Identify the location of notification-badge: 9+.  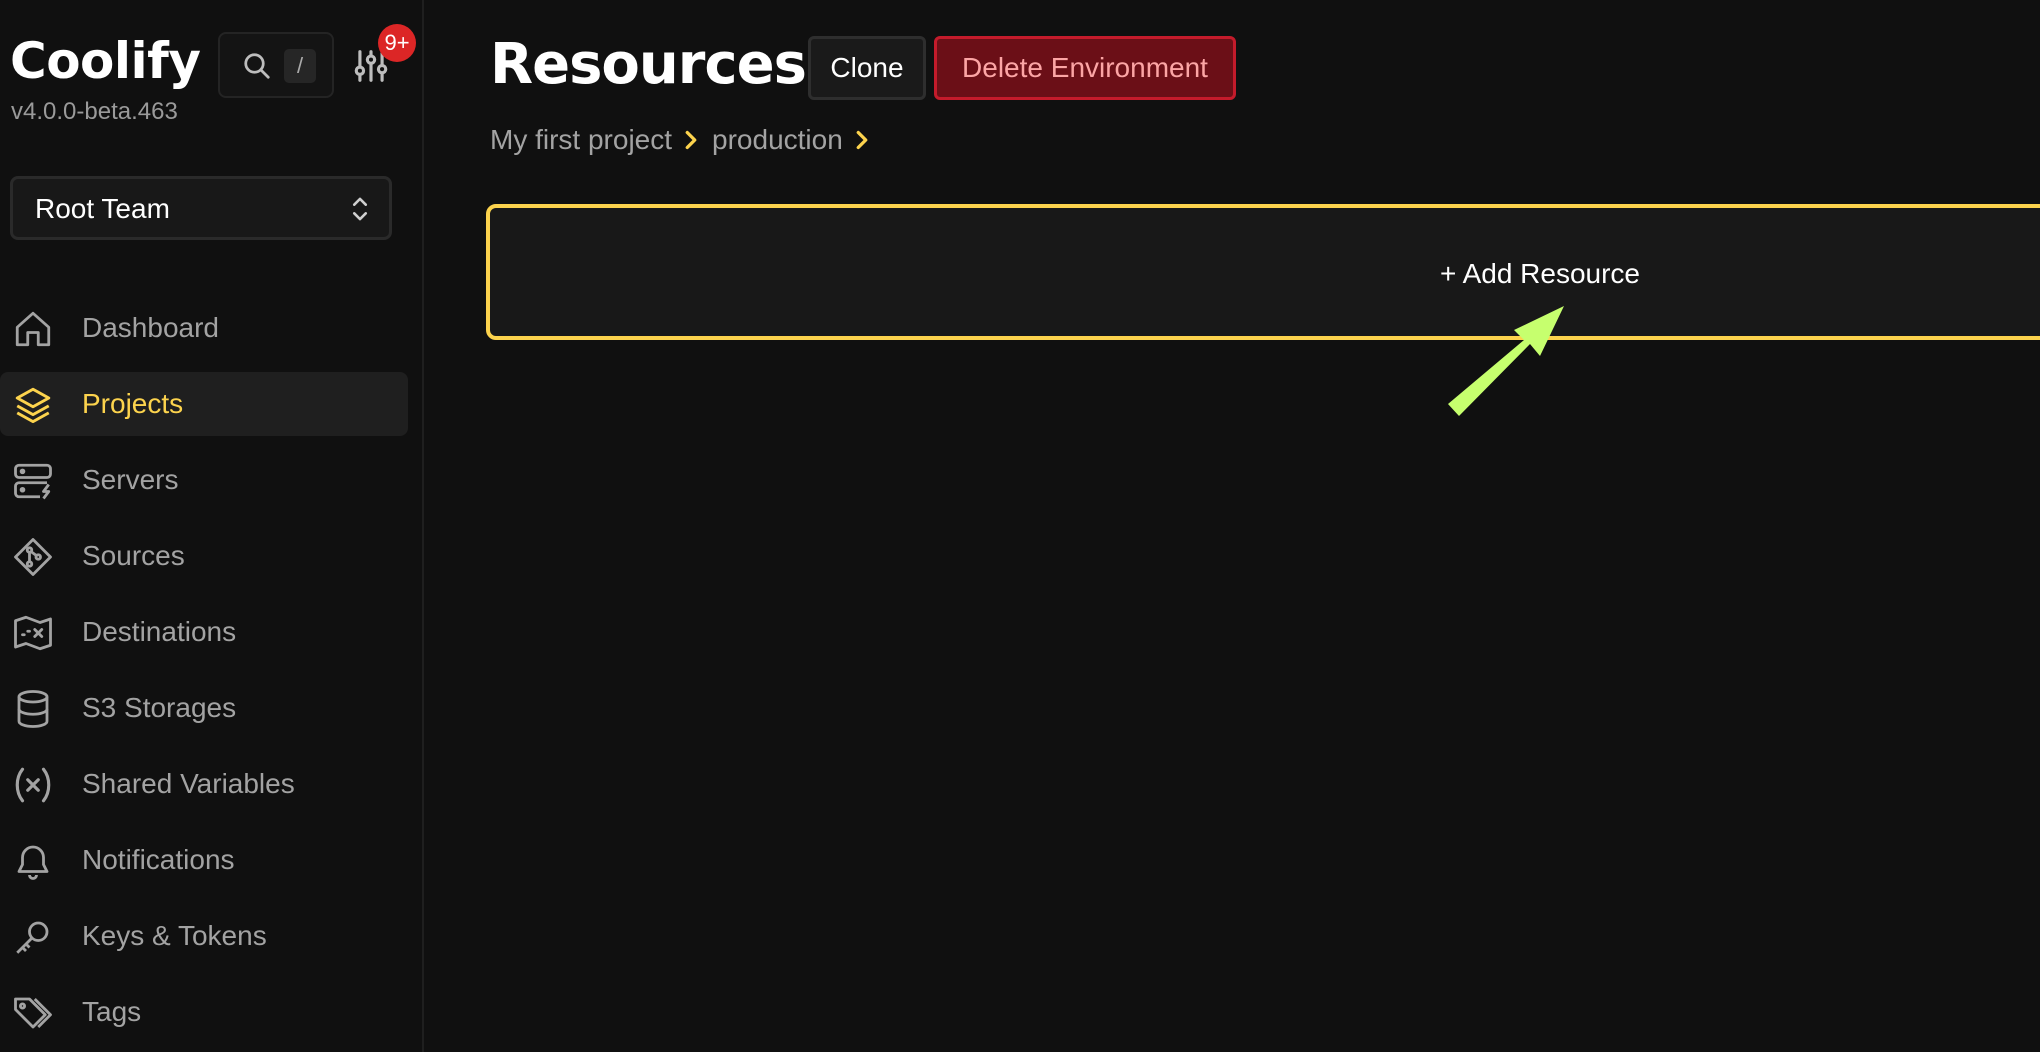
(397, 43).